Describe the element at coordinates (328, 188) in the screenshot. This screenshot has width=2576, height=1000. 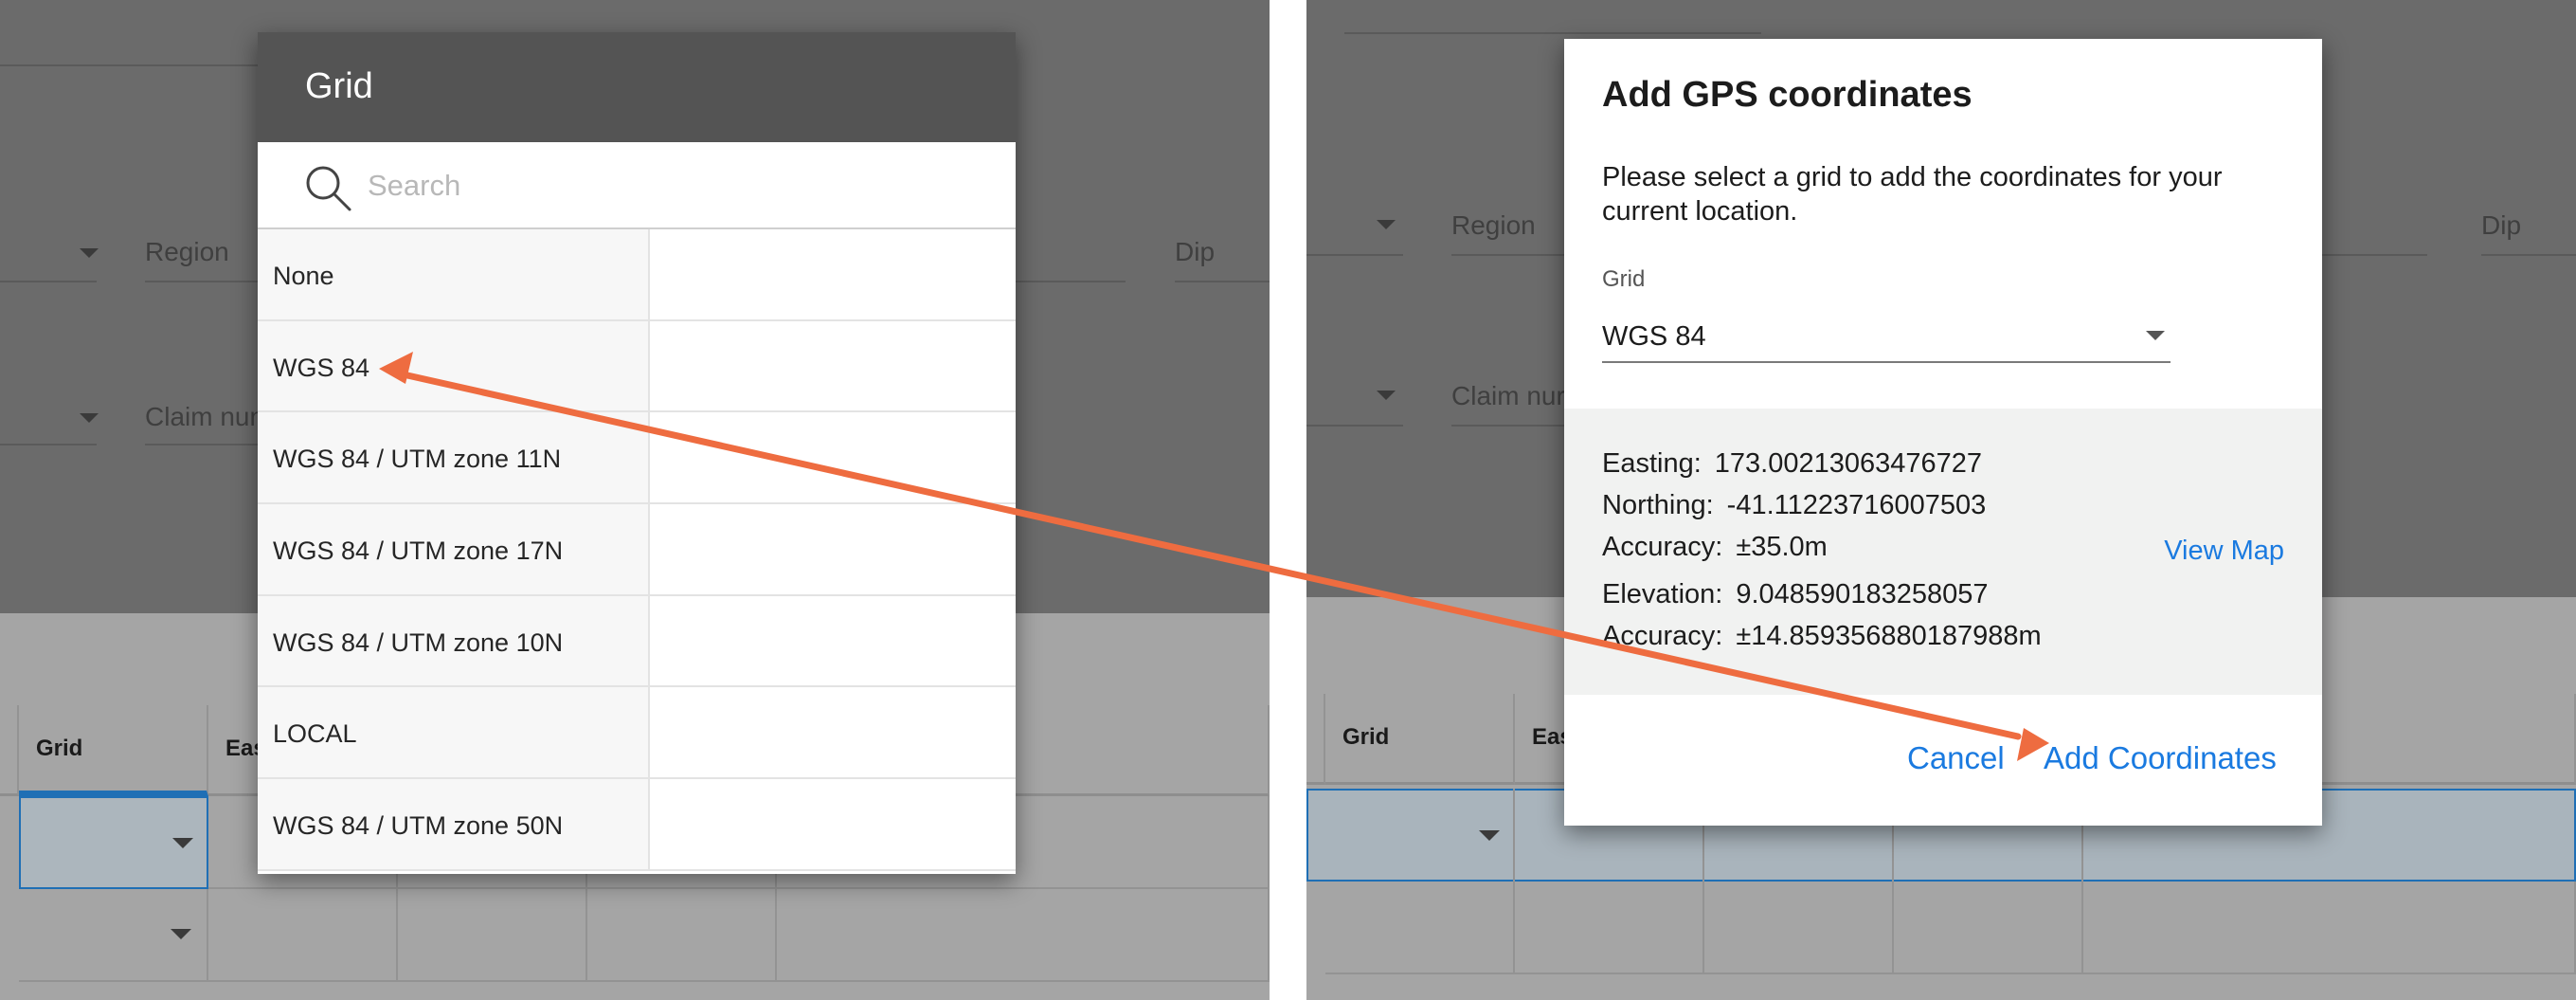
I see `search-icon` at that location.